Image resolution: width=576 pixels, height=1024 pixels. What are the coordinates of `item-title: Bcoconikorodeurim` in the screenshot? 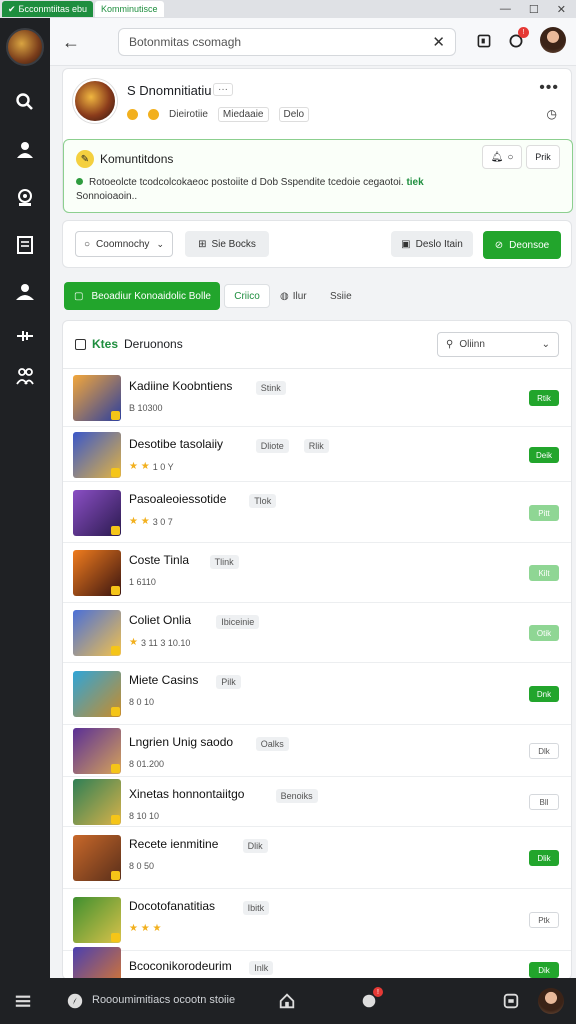 It's located at (180, 966).